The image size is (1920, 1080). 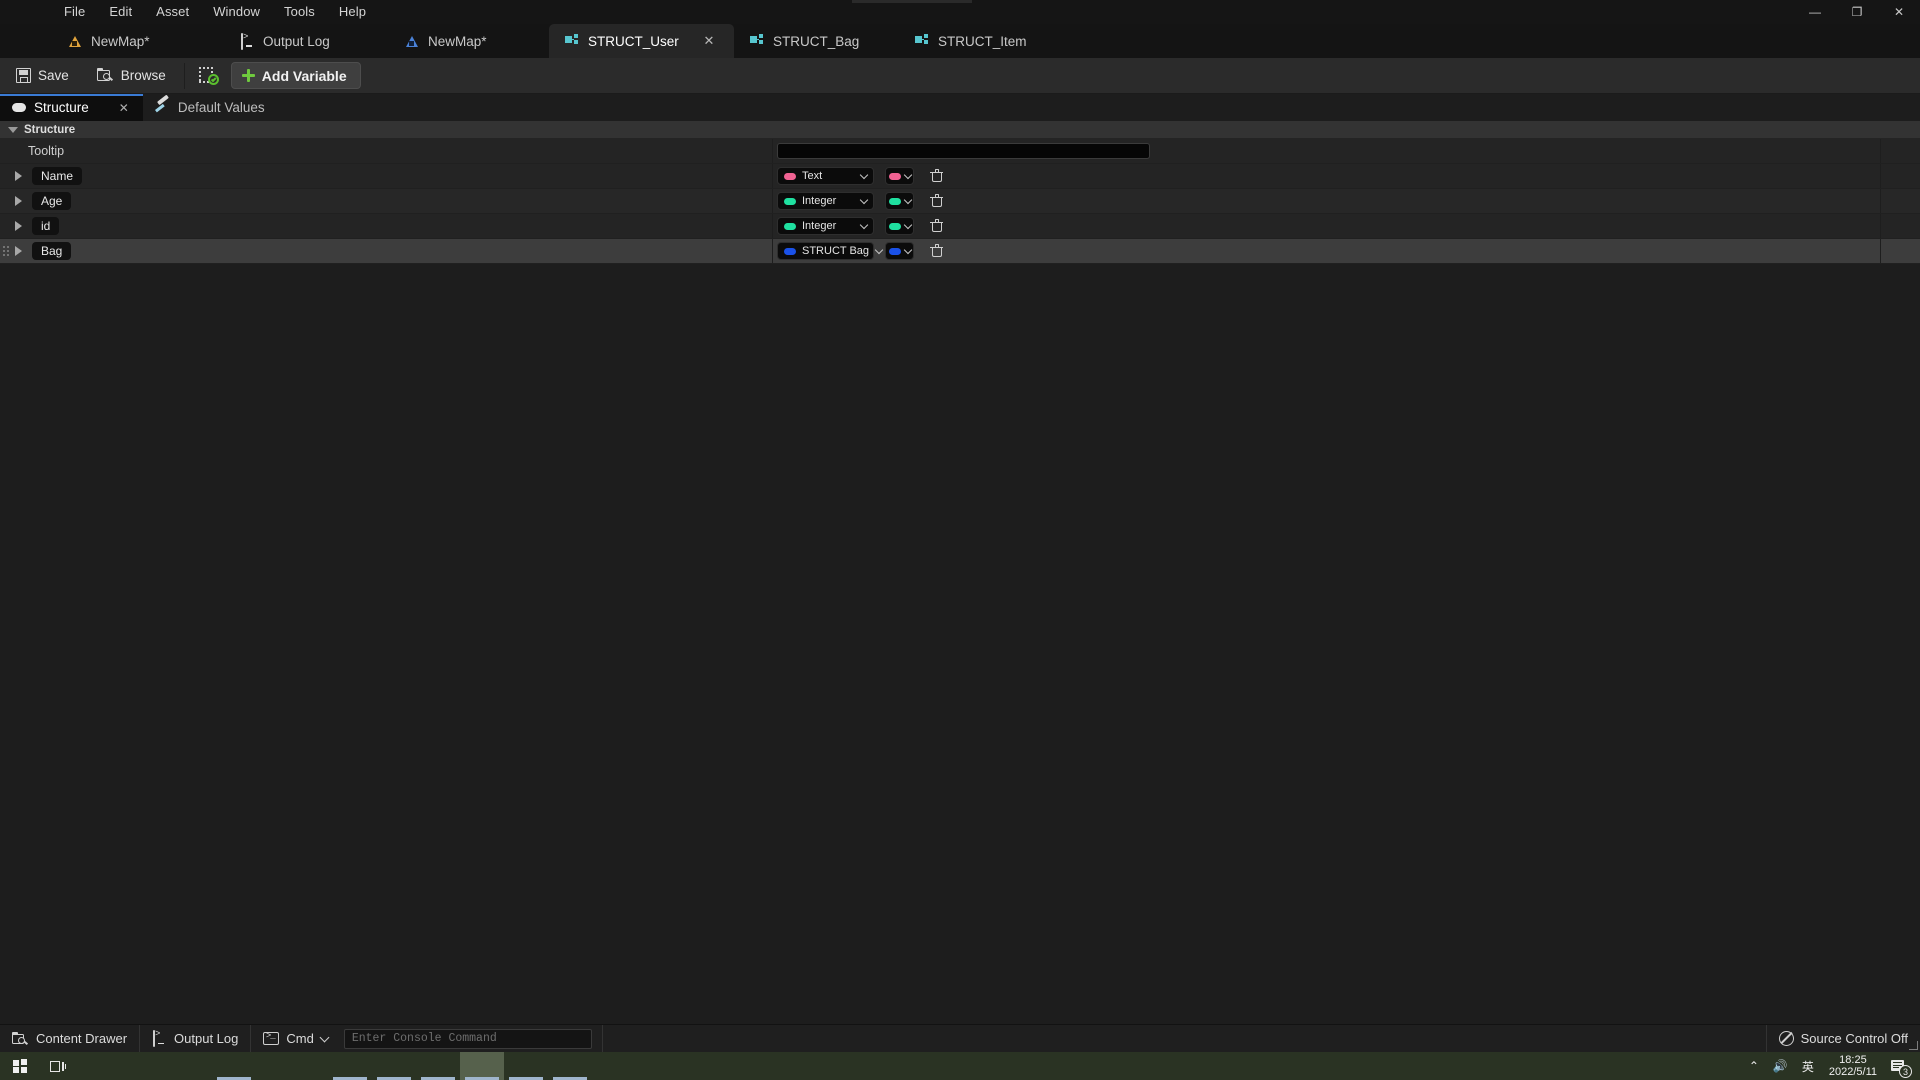 I want to click on output-log-button: Output Log, so click(x=195, y=1039).